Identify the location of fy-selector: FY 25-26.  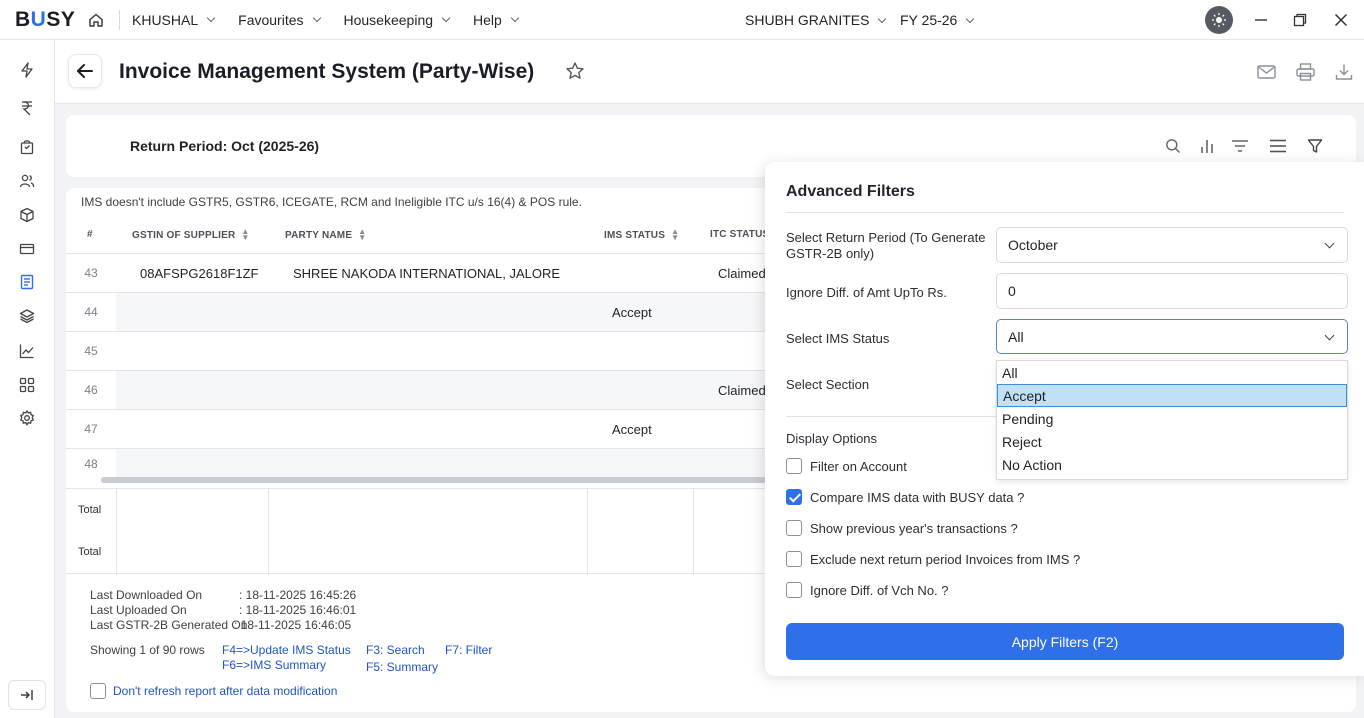
(937, 20).